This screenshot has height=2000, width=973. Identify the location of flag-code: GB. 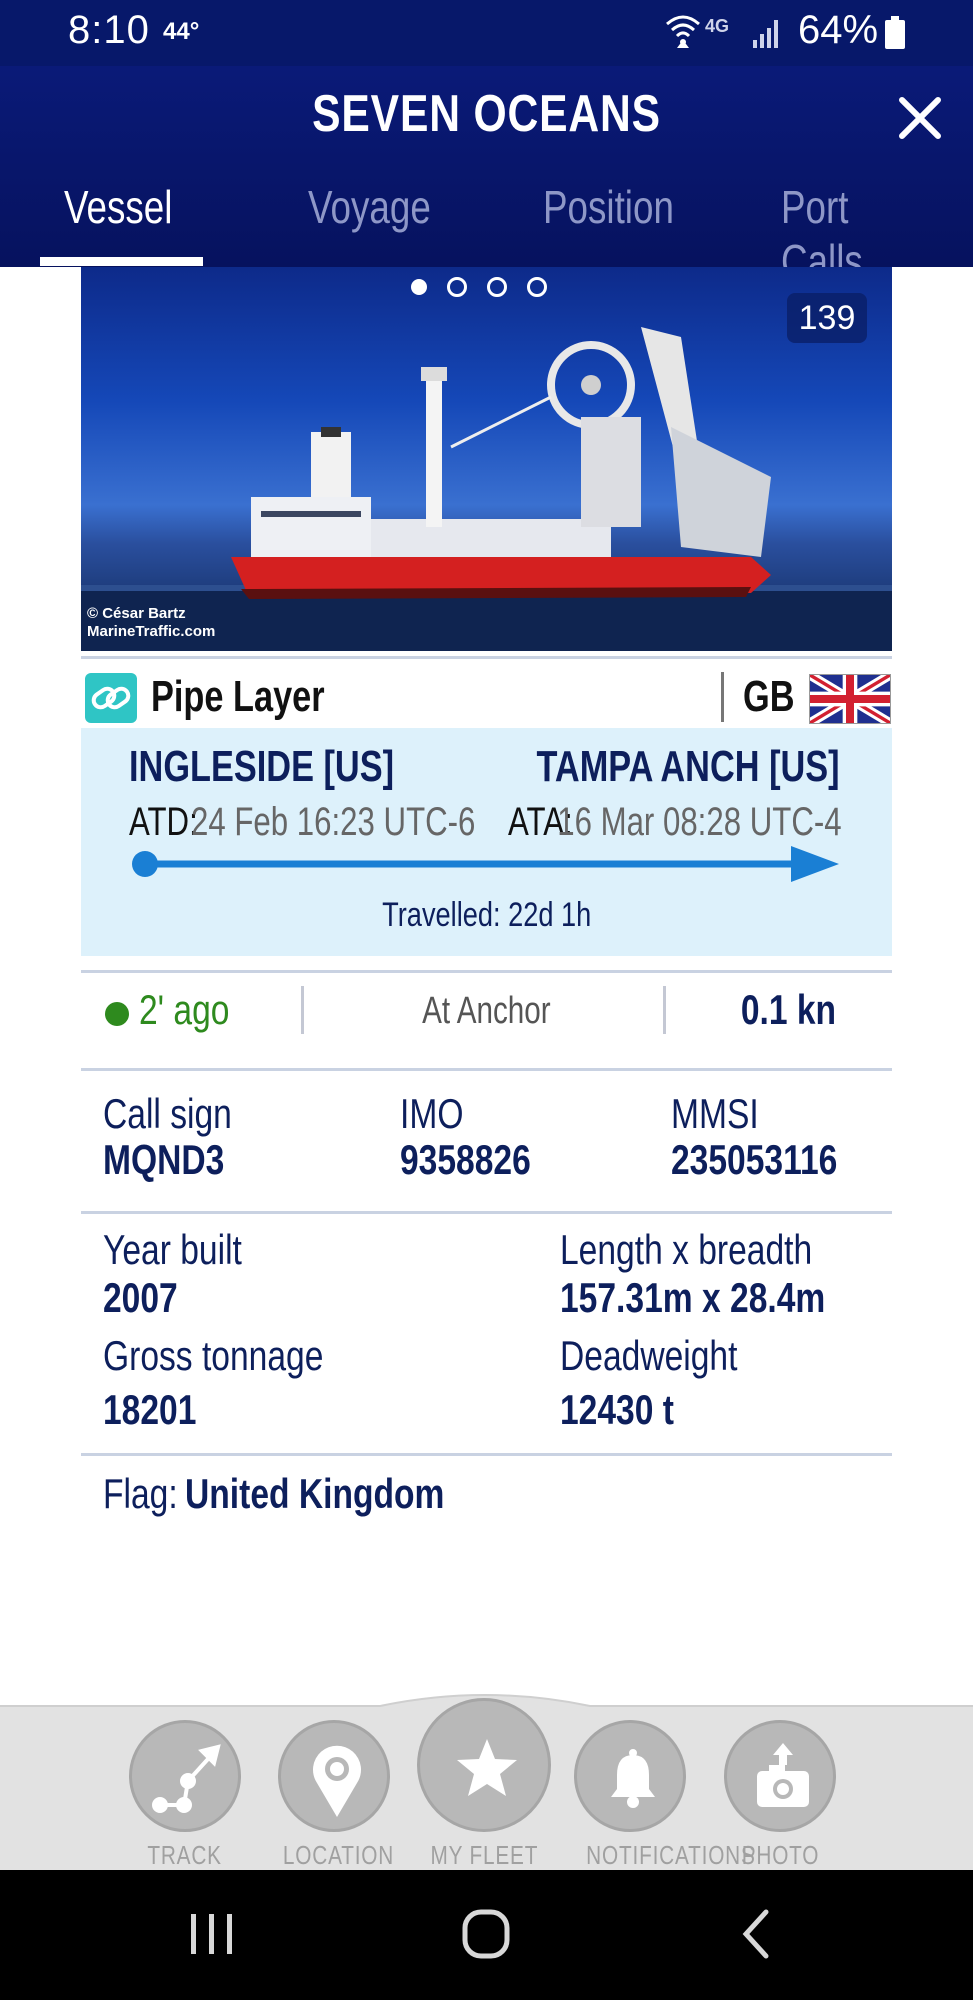
(769, 696).